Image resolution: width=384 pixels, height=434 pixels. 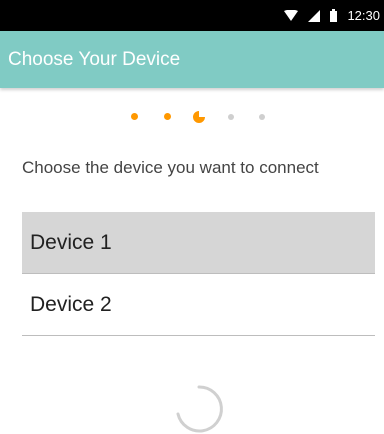 I want to click on status-time: 12:30, so click(x=363, y=15).